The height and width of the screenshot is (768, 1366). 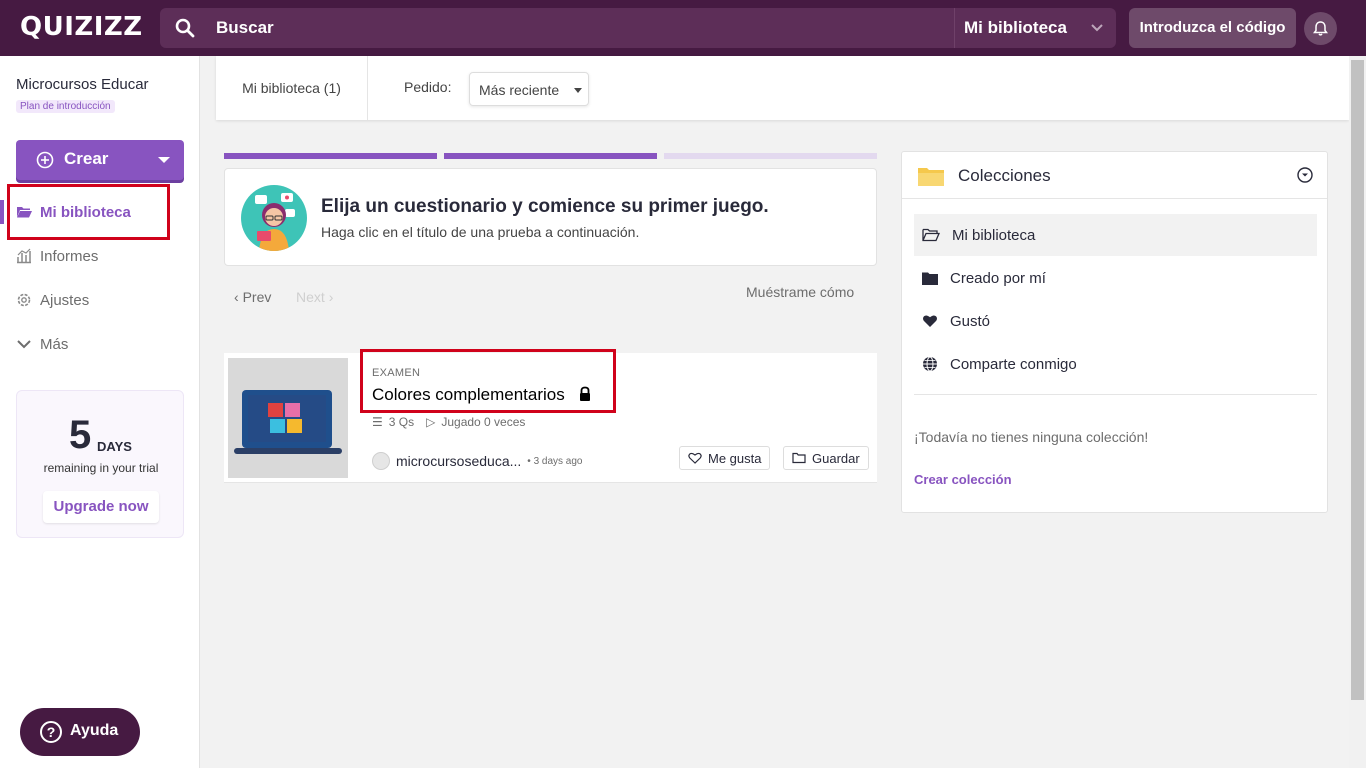 What do you see at coordinates (51, 732) in the screenshot?
I see `question-icon: ?` at bounding box center [51, 732].